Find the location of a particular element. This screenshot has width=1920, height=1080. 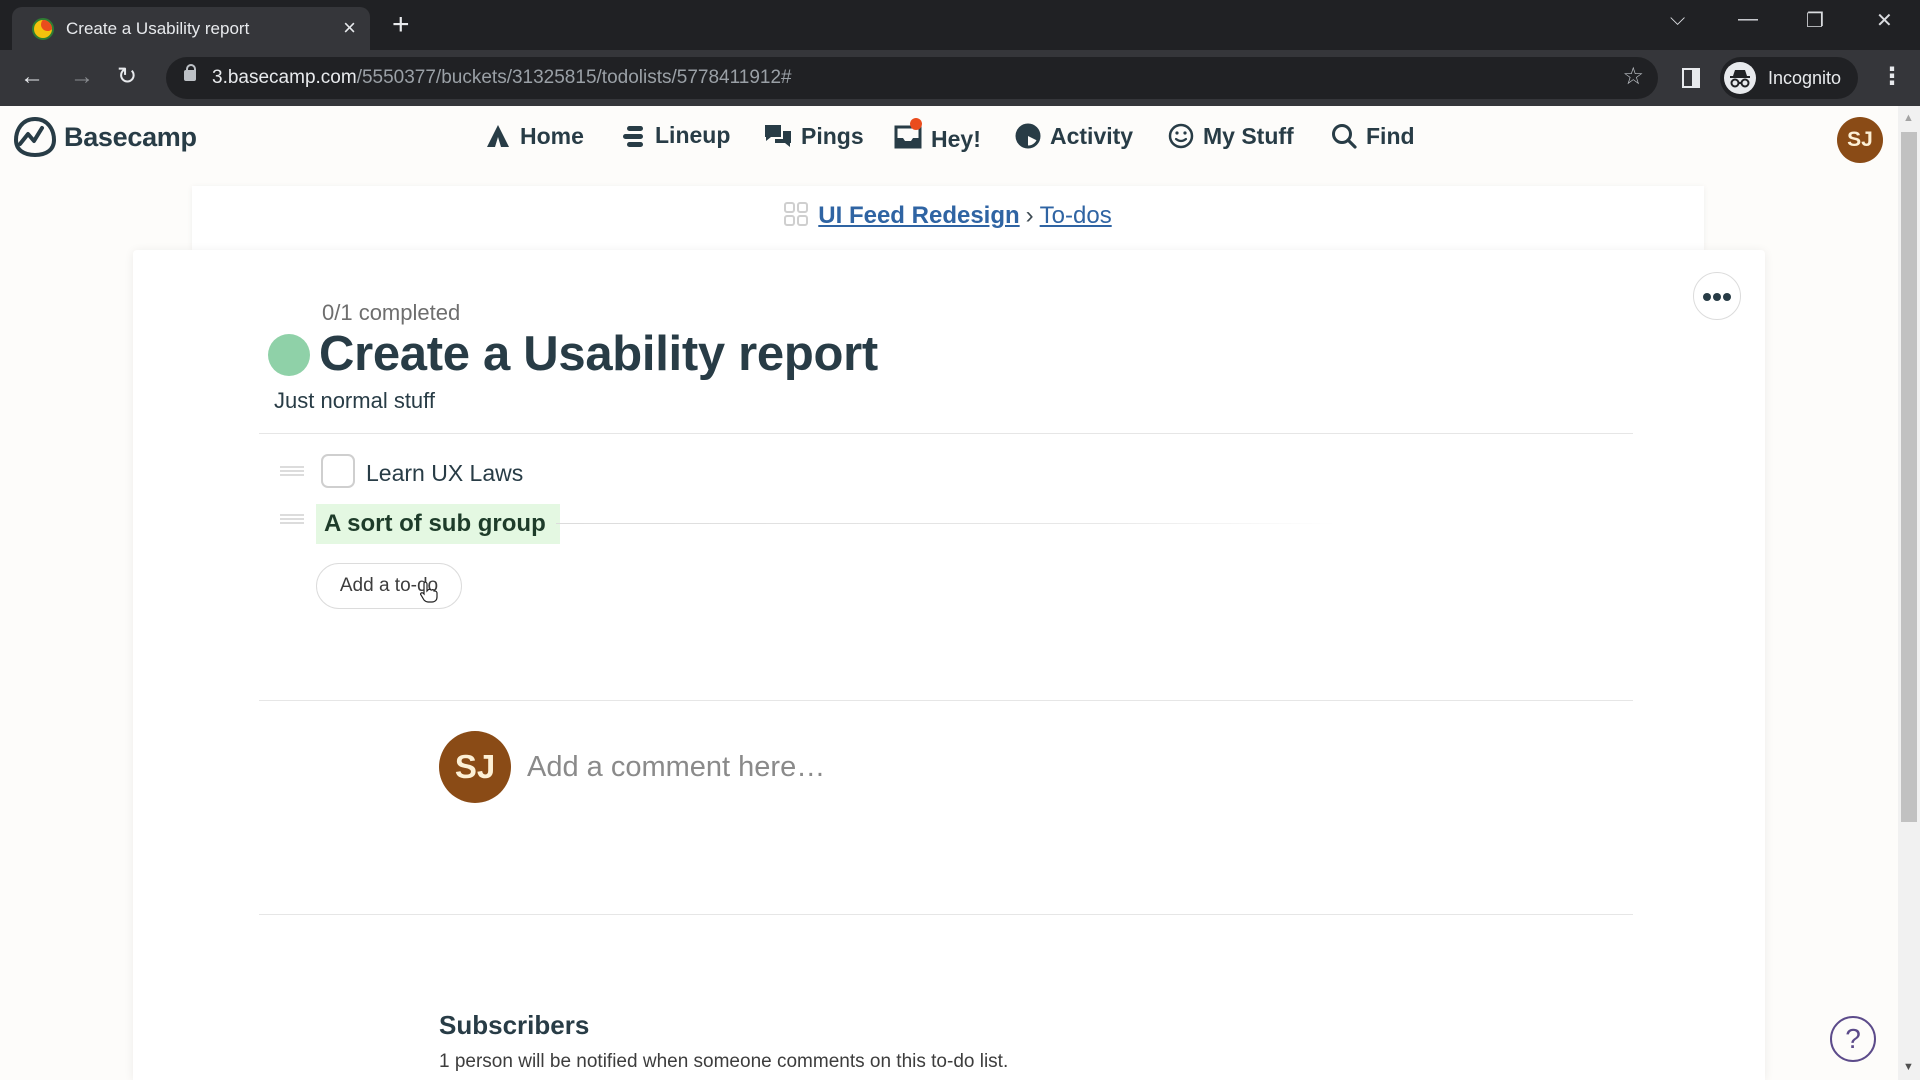

back-button: ← is located at coordinates (32, 77).